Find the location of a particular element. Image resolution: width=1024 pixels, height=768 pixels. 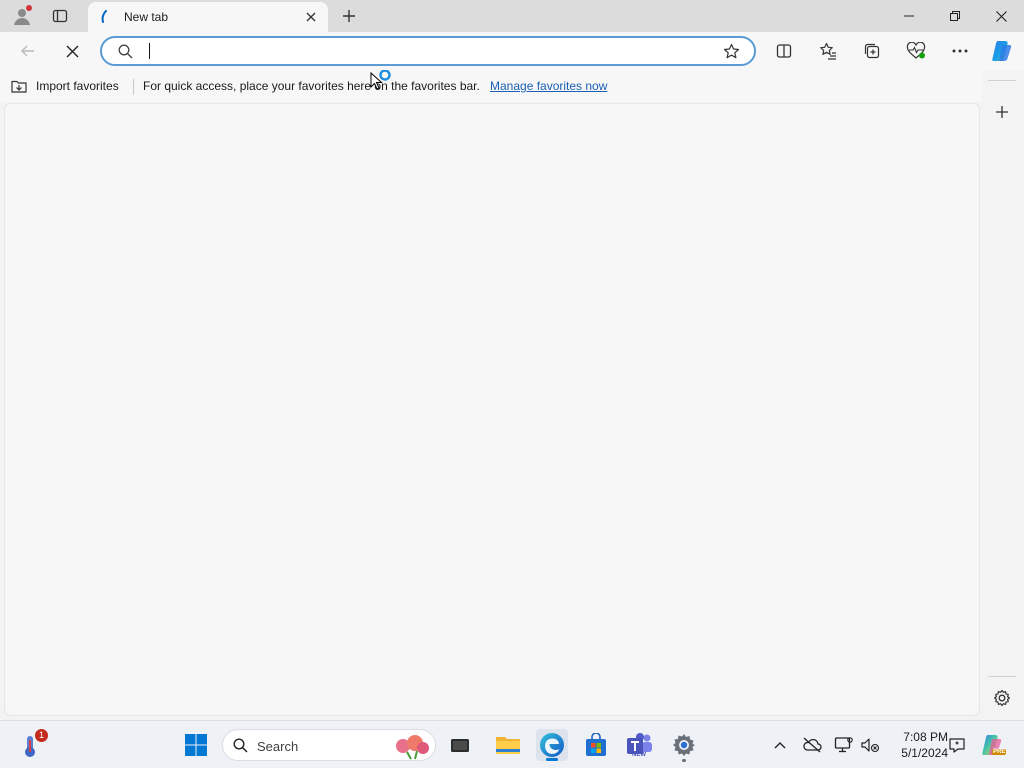

microsoft-store-button is located at coordinates (596, 745).